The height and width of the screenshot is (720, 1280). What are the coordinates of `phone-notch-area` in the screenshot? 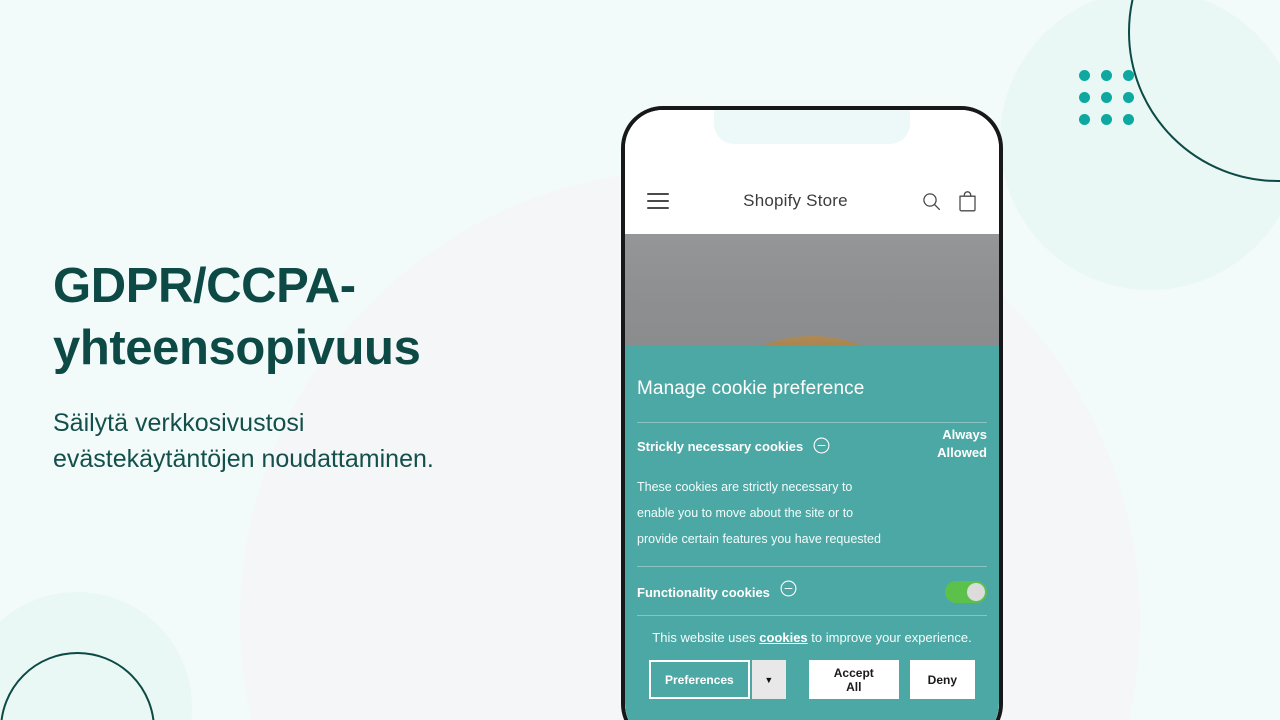 It's located at (812, 139).